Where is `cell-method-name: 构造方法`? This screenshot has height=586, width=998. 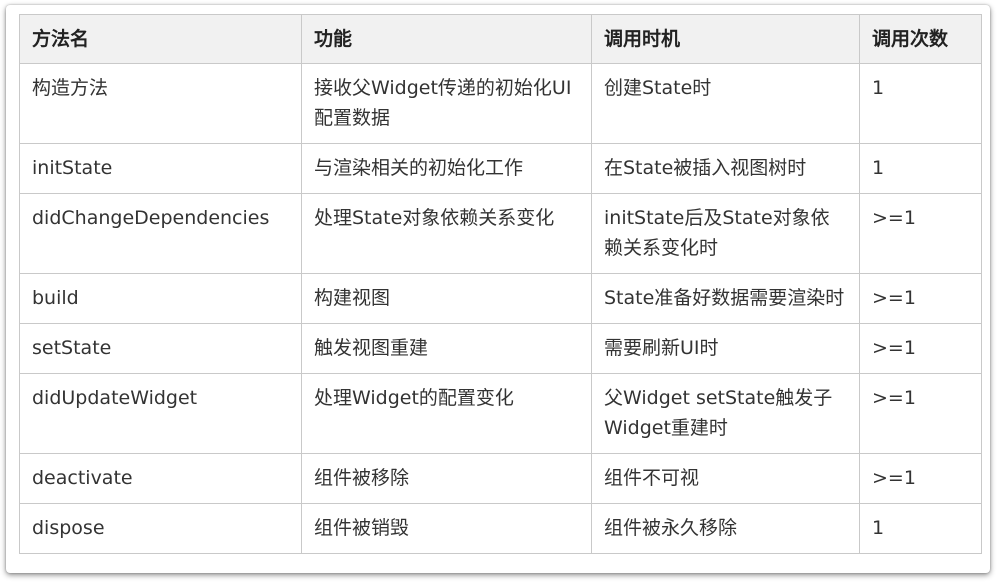 cell-method-name: 构造方法 is located at coordinates (160, 103).